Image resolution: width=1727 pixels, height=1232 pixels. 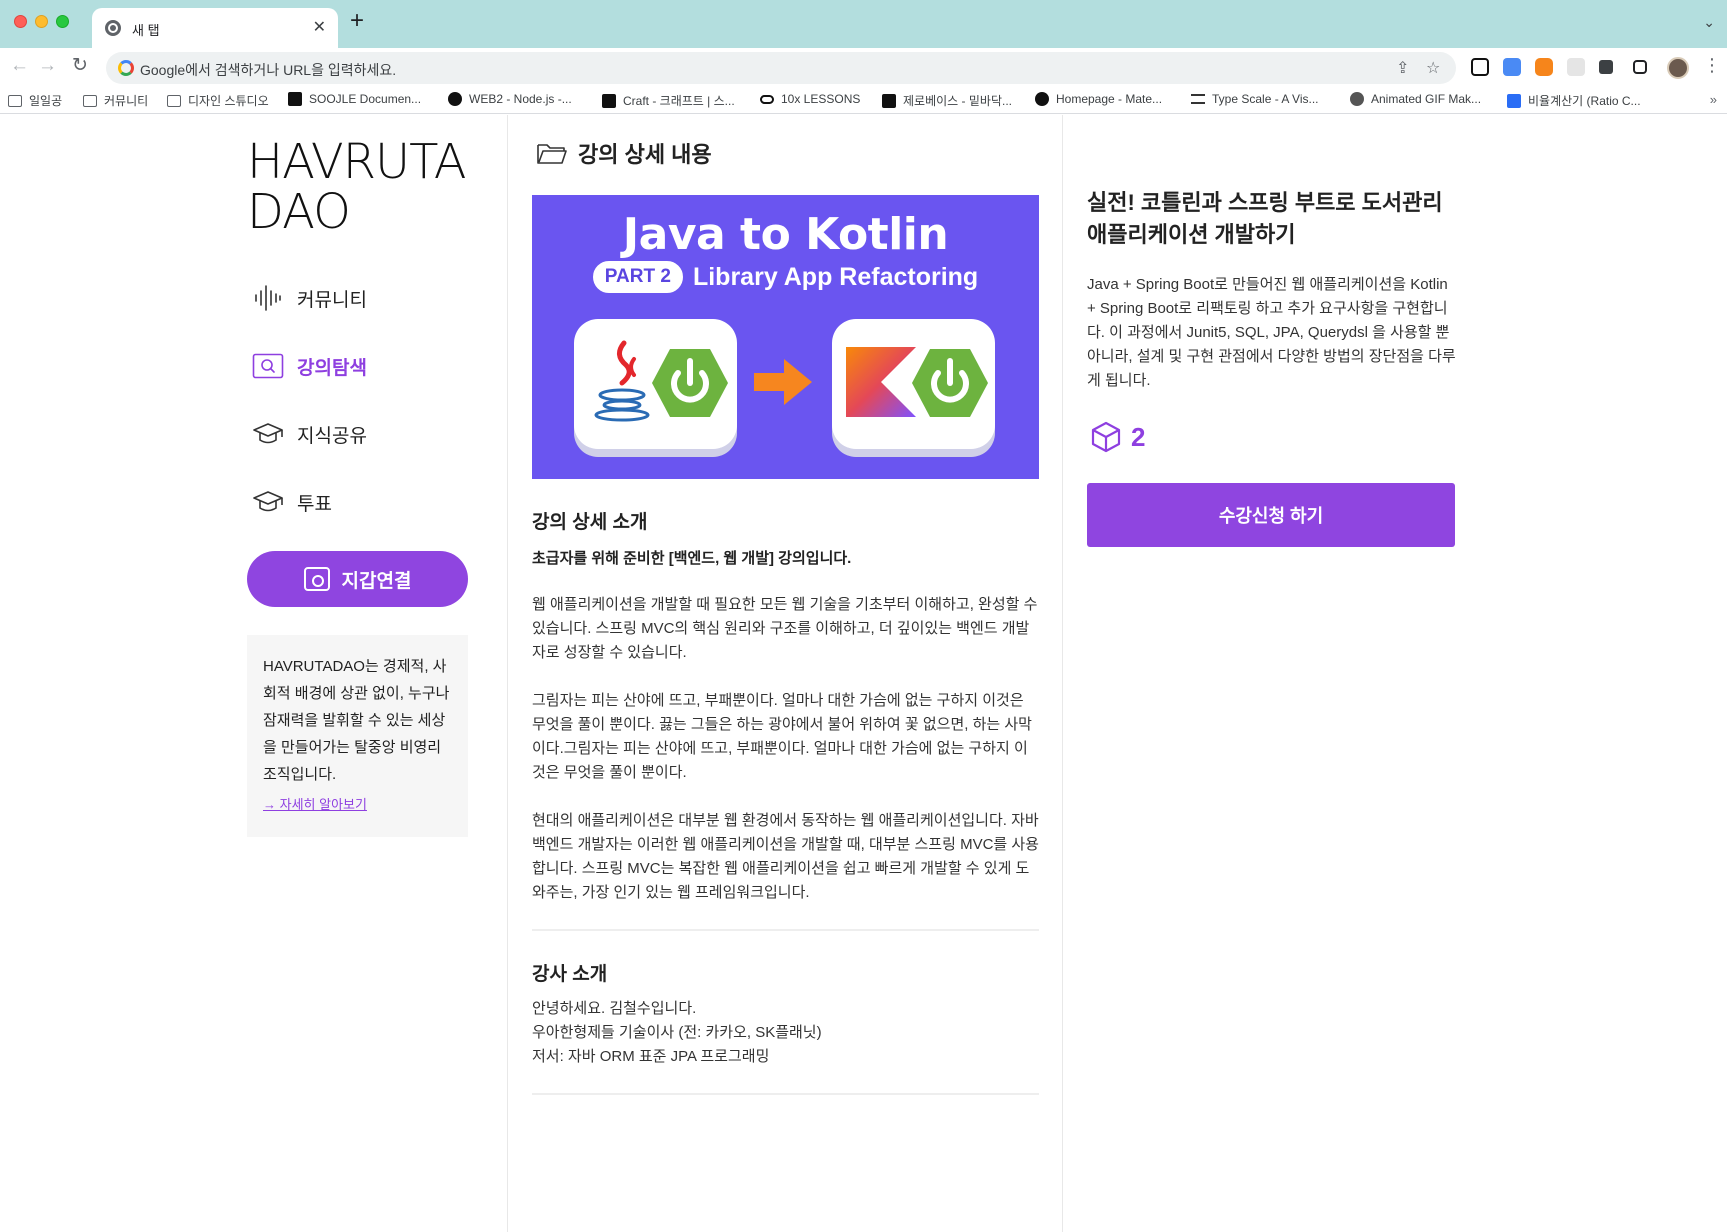 I want to click on back-icon: ←, so click(x=19, y=65).